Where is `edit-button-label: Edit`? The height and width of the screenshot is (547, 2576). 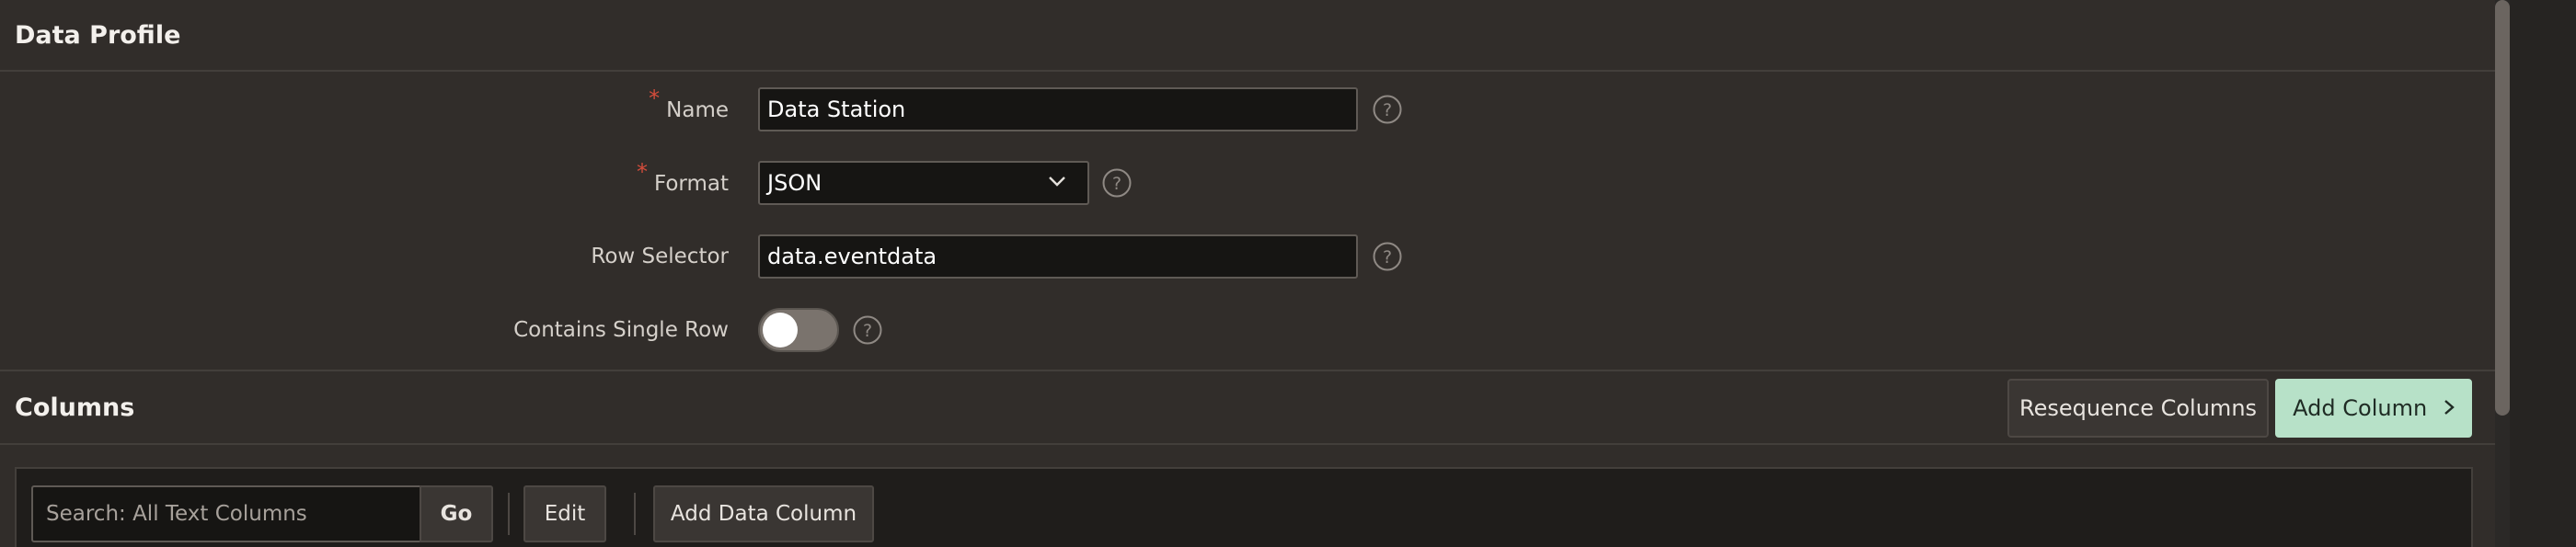
edit-button-label: Edit is located at coordinates (565, 514).